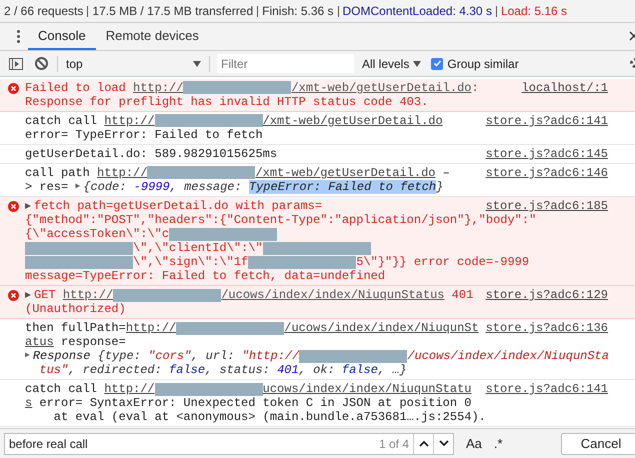 This screenshot has height=458, width=635. What do you see at coordinates (45, 295) in the screenshot?
I see `log-text: GET` at bounding box center [45, 295].